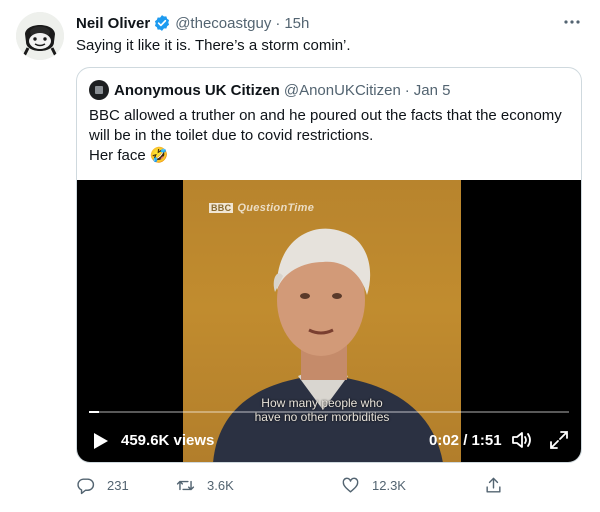  Describe the element at coordinates (572, 22) in the screenshot. I see `more-options-icon` at that location.